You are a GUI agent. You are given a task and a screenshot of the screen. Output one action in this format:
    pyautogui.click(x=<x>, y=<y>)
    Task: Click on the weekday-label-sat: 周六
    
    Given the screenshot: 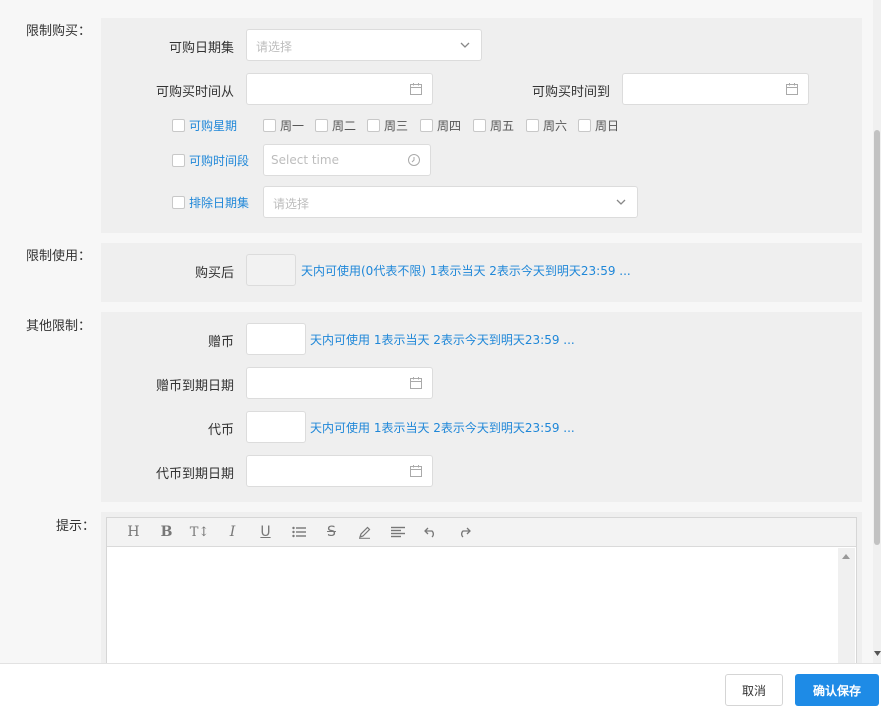 What is the action you would take?
    pyautogui.click(x=555, y=126)
    